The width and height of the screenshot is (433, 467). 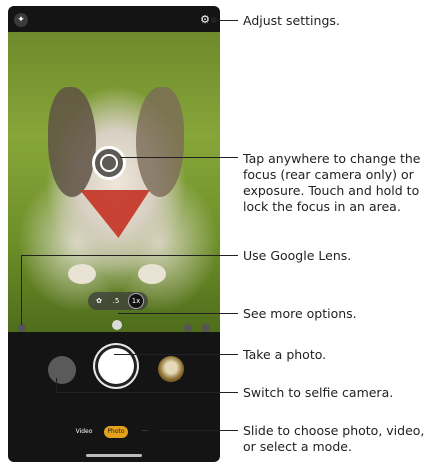 What do you see at coordinates (300, 313) in the screenshot?
I see `annotation-more-options: See more options.` at bounding box center [300, 313].